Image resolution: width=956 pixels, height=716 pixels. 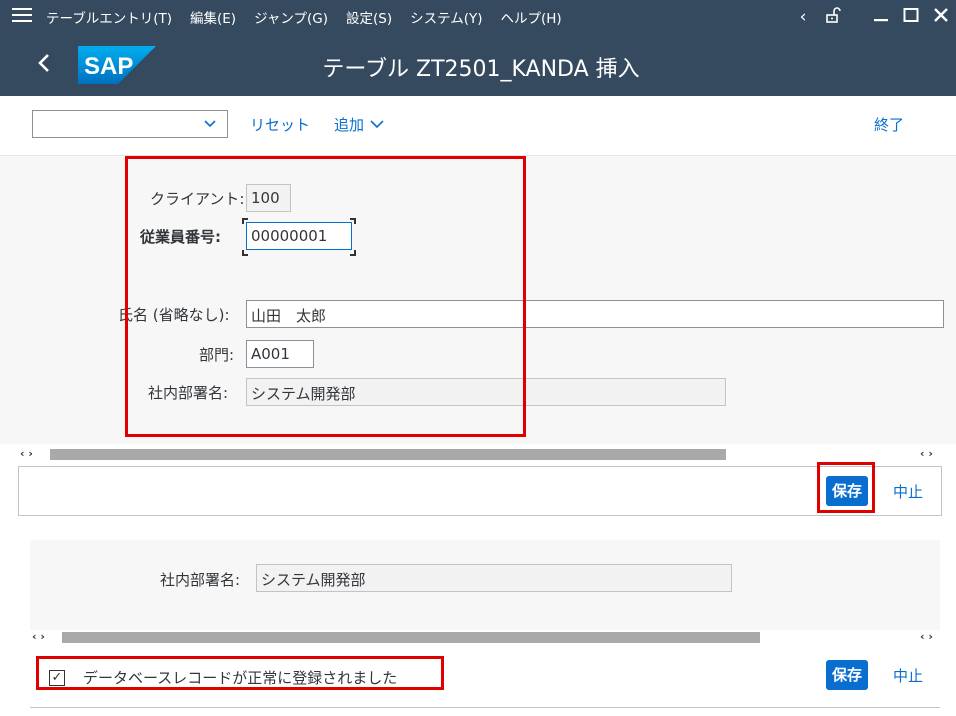 What do you see at coordinates (213, 17) in the screenshot?
I see `menu-edit: 編集(E)` at bounding box center [213, 17].